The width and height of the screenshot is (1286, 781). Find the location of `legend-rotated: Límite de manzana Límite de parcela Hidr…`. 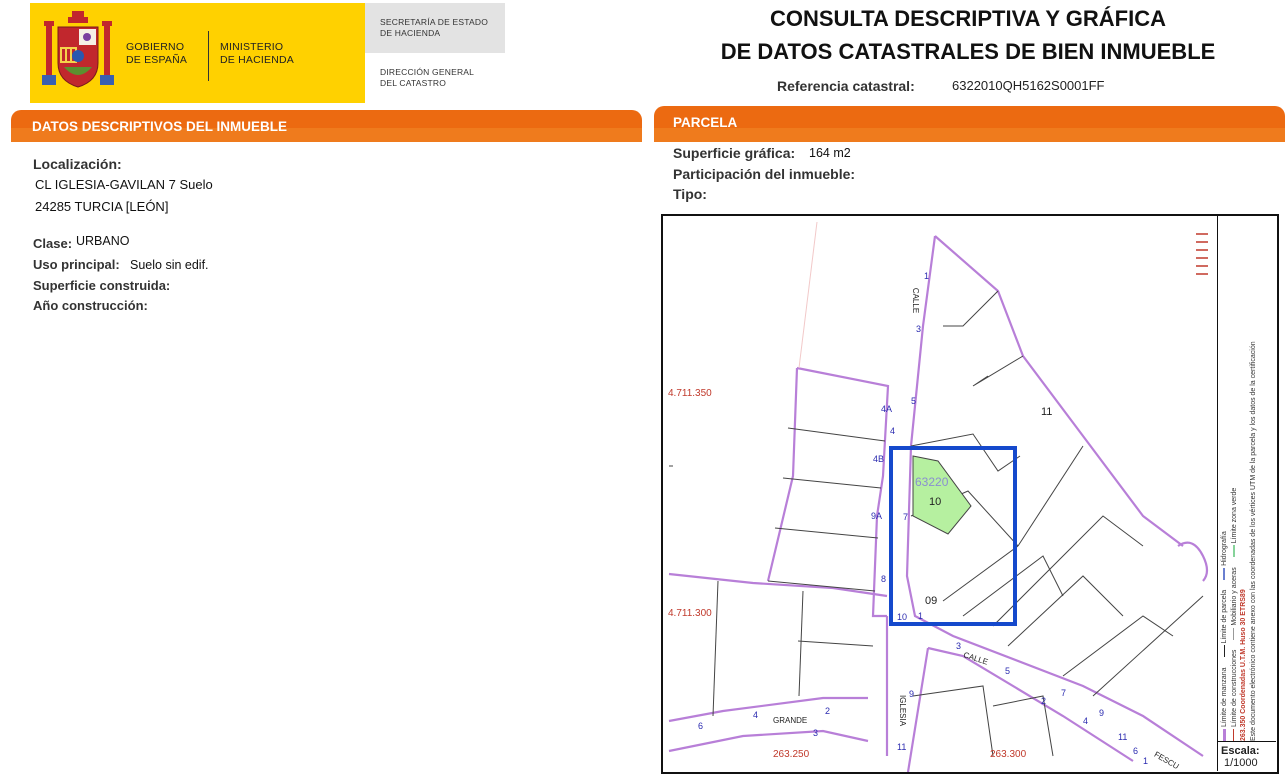

legend-rotated: Límite de manzana Límite de parcela Hidr… is located at coordinates (1248, 478).